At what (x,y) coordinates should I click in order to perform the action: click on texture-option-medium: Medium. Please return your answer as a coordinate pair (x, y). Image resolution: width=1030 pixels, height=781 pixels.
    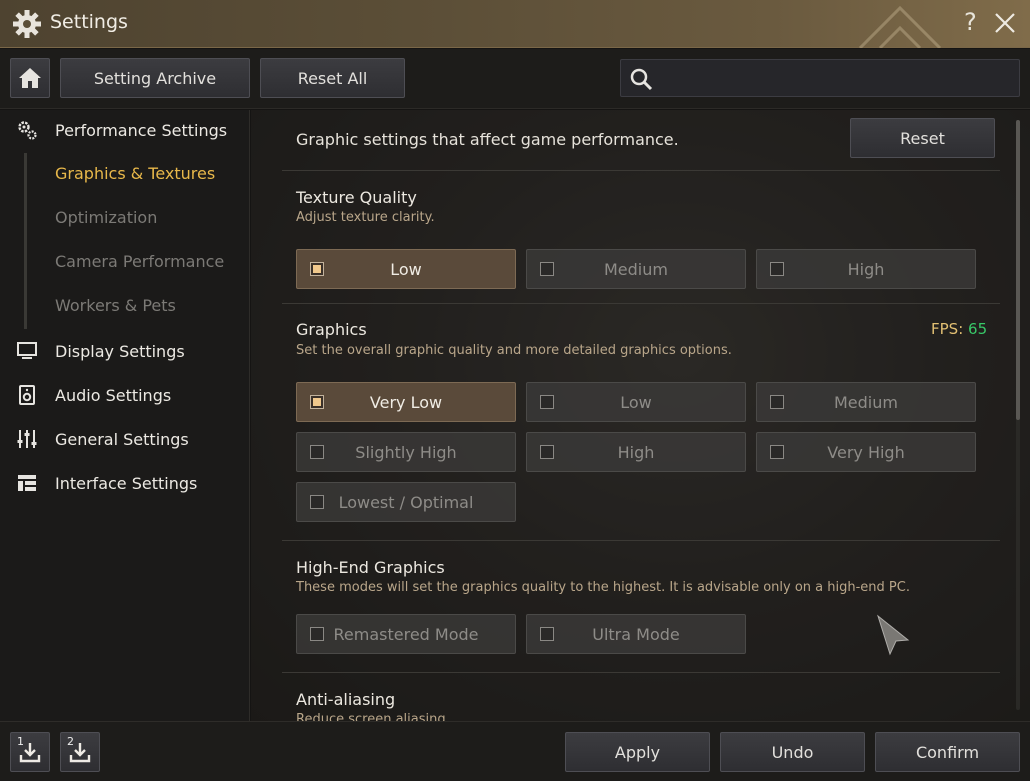
    Looking at the image, I should click on (636, 269).